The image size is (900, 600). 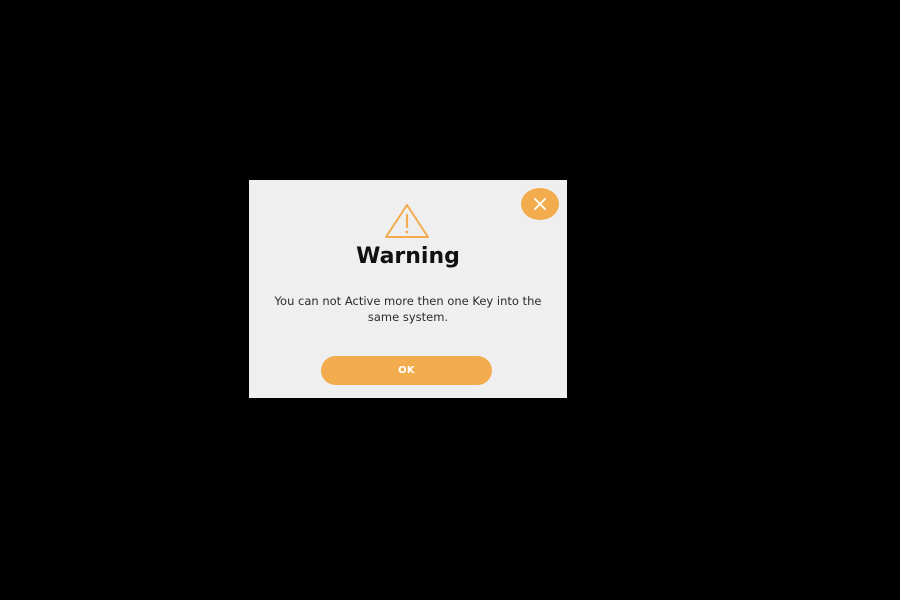 What do you see at coordinates (407, 221) in the screenshot?
I see `warning-triangle-icon` at bounding box center [407, 221].